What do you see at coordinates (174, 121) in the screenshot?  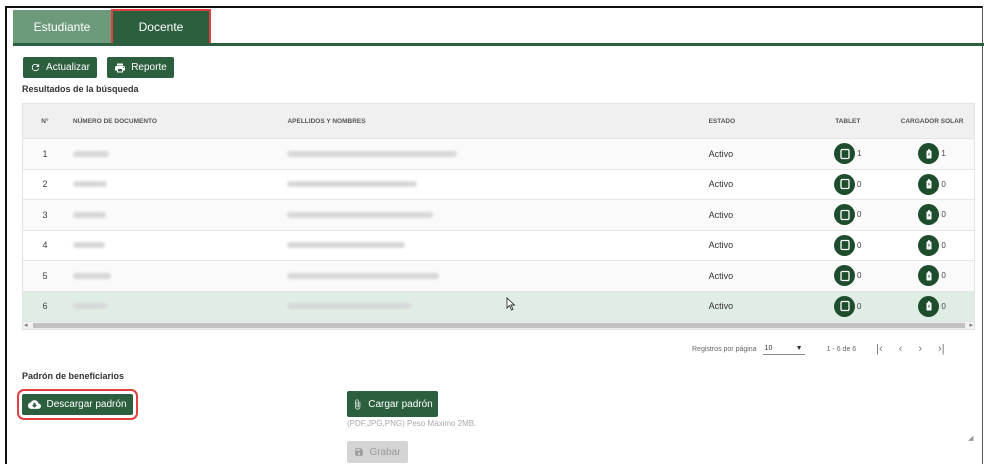 I see `header-documento: NÚMERO DE DOCUMENTO` at bounding box center [174, 121].